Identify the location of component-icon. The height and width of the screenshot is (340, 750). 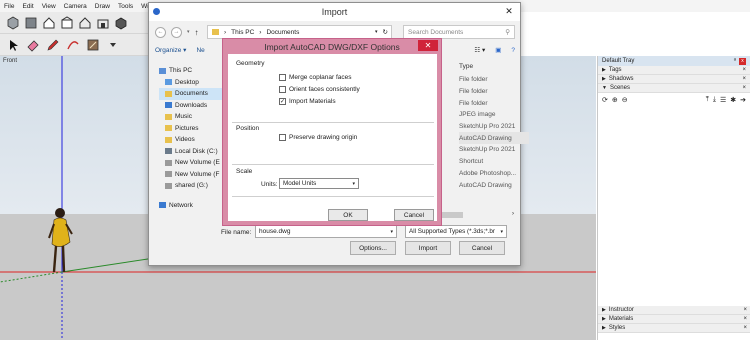
(121, 23).